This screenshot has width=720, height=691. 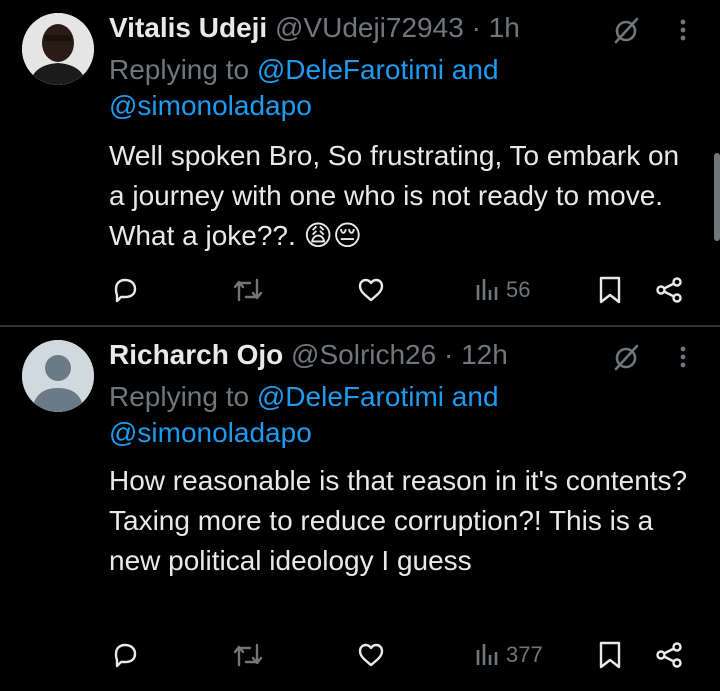 I want to click on views-button: 377, so click(x=508, y=655).